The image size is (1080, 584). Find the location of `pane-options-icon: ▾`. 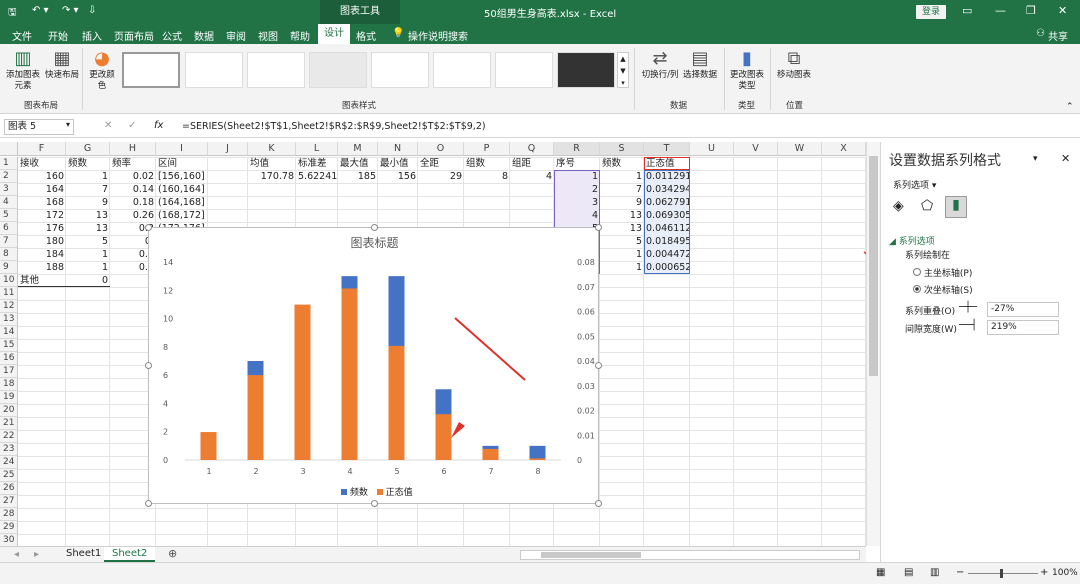

pane-options-icon: ▾ is located at coordinates (1035, 159).